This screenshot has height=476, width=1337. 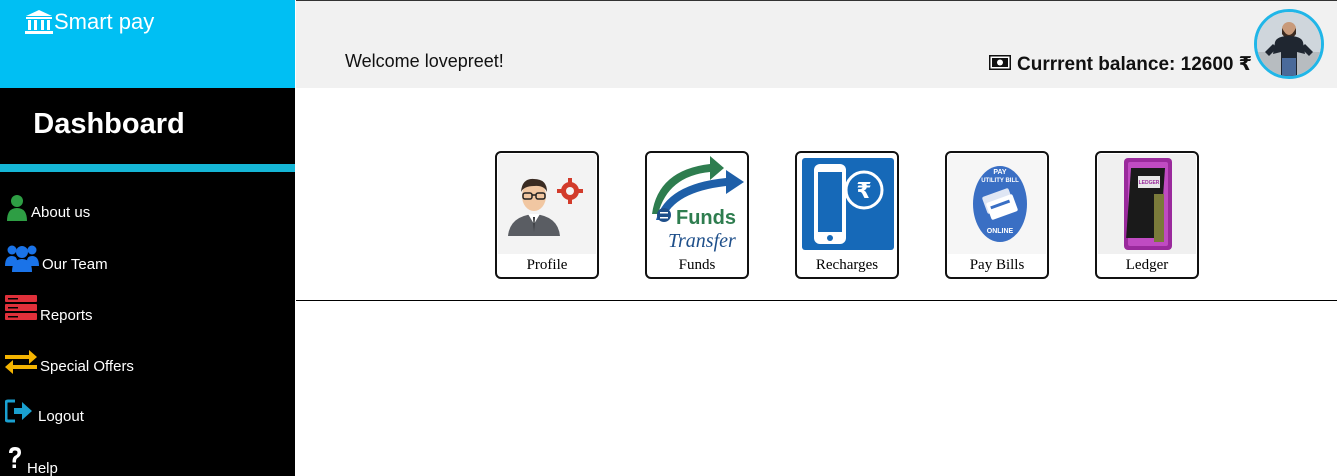 What do you see at coordinates (147, 415) in the screenshot?
I see `sidebar-item-logout: Logout` at bounding box center [147, 415].